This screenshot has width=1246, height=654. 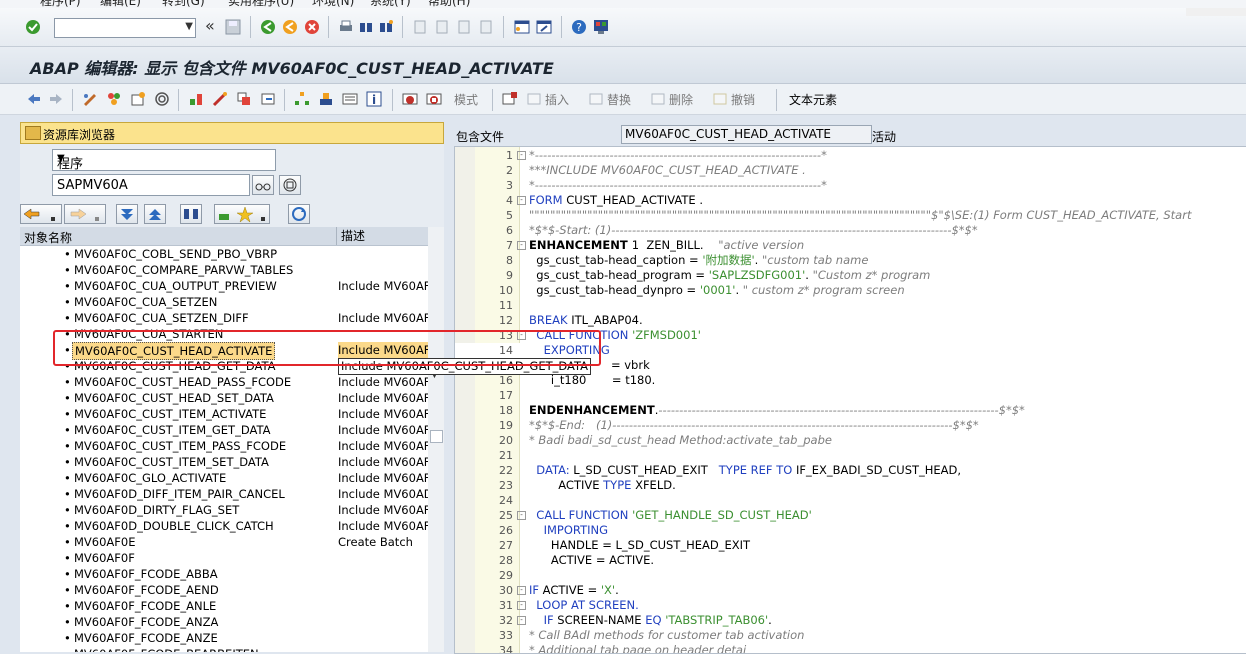 I want to click on enhance-icon, so click(x=326, y=99).